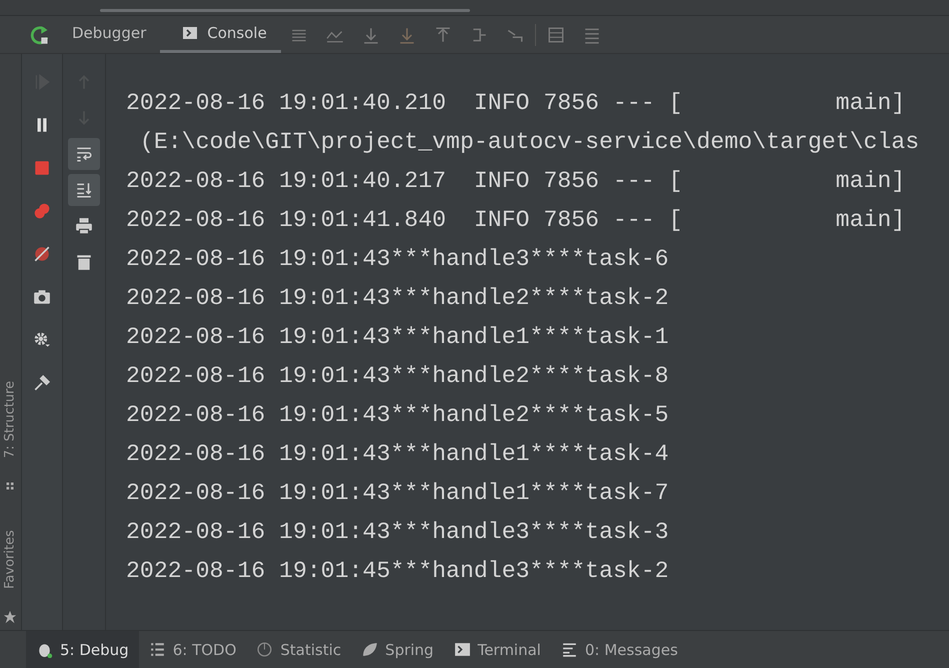 The height and width of the screenshot is (668, 949). What do you see at coordinates (397, 376) in the screenshot?
I see `console-line: 2022-08-16 19:01:43***handle2****task-8` at bounding box center [397, 376].